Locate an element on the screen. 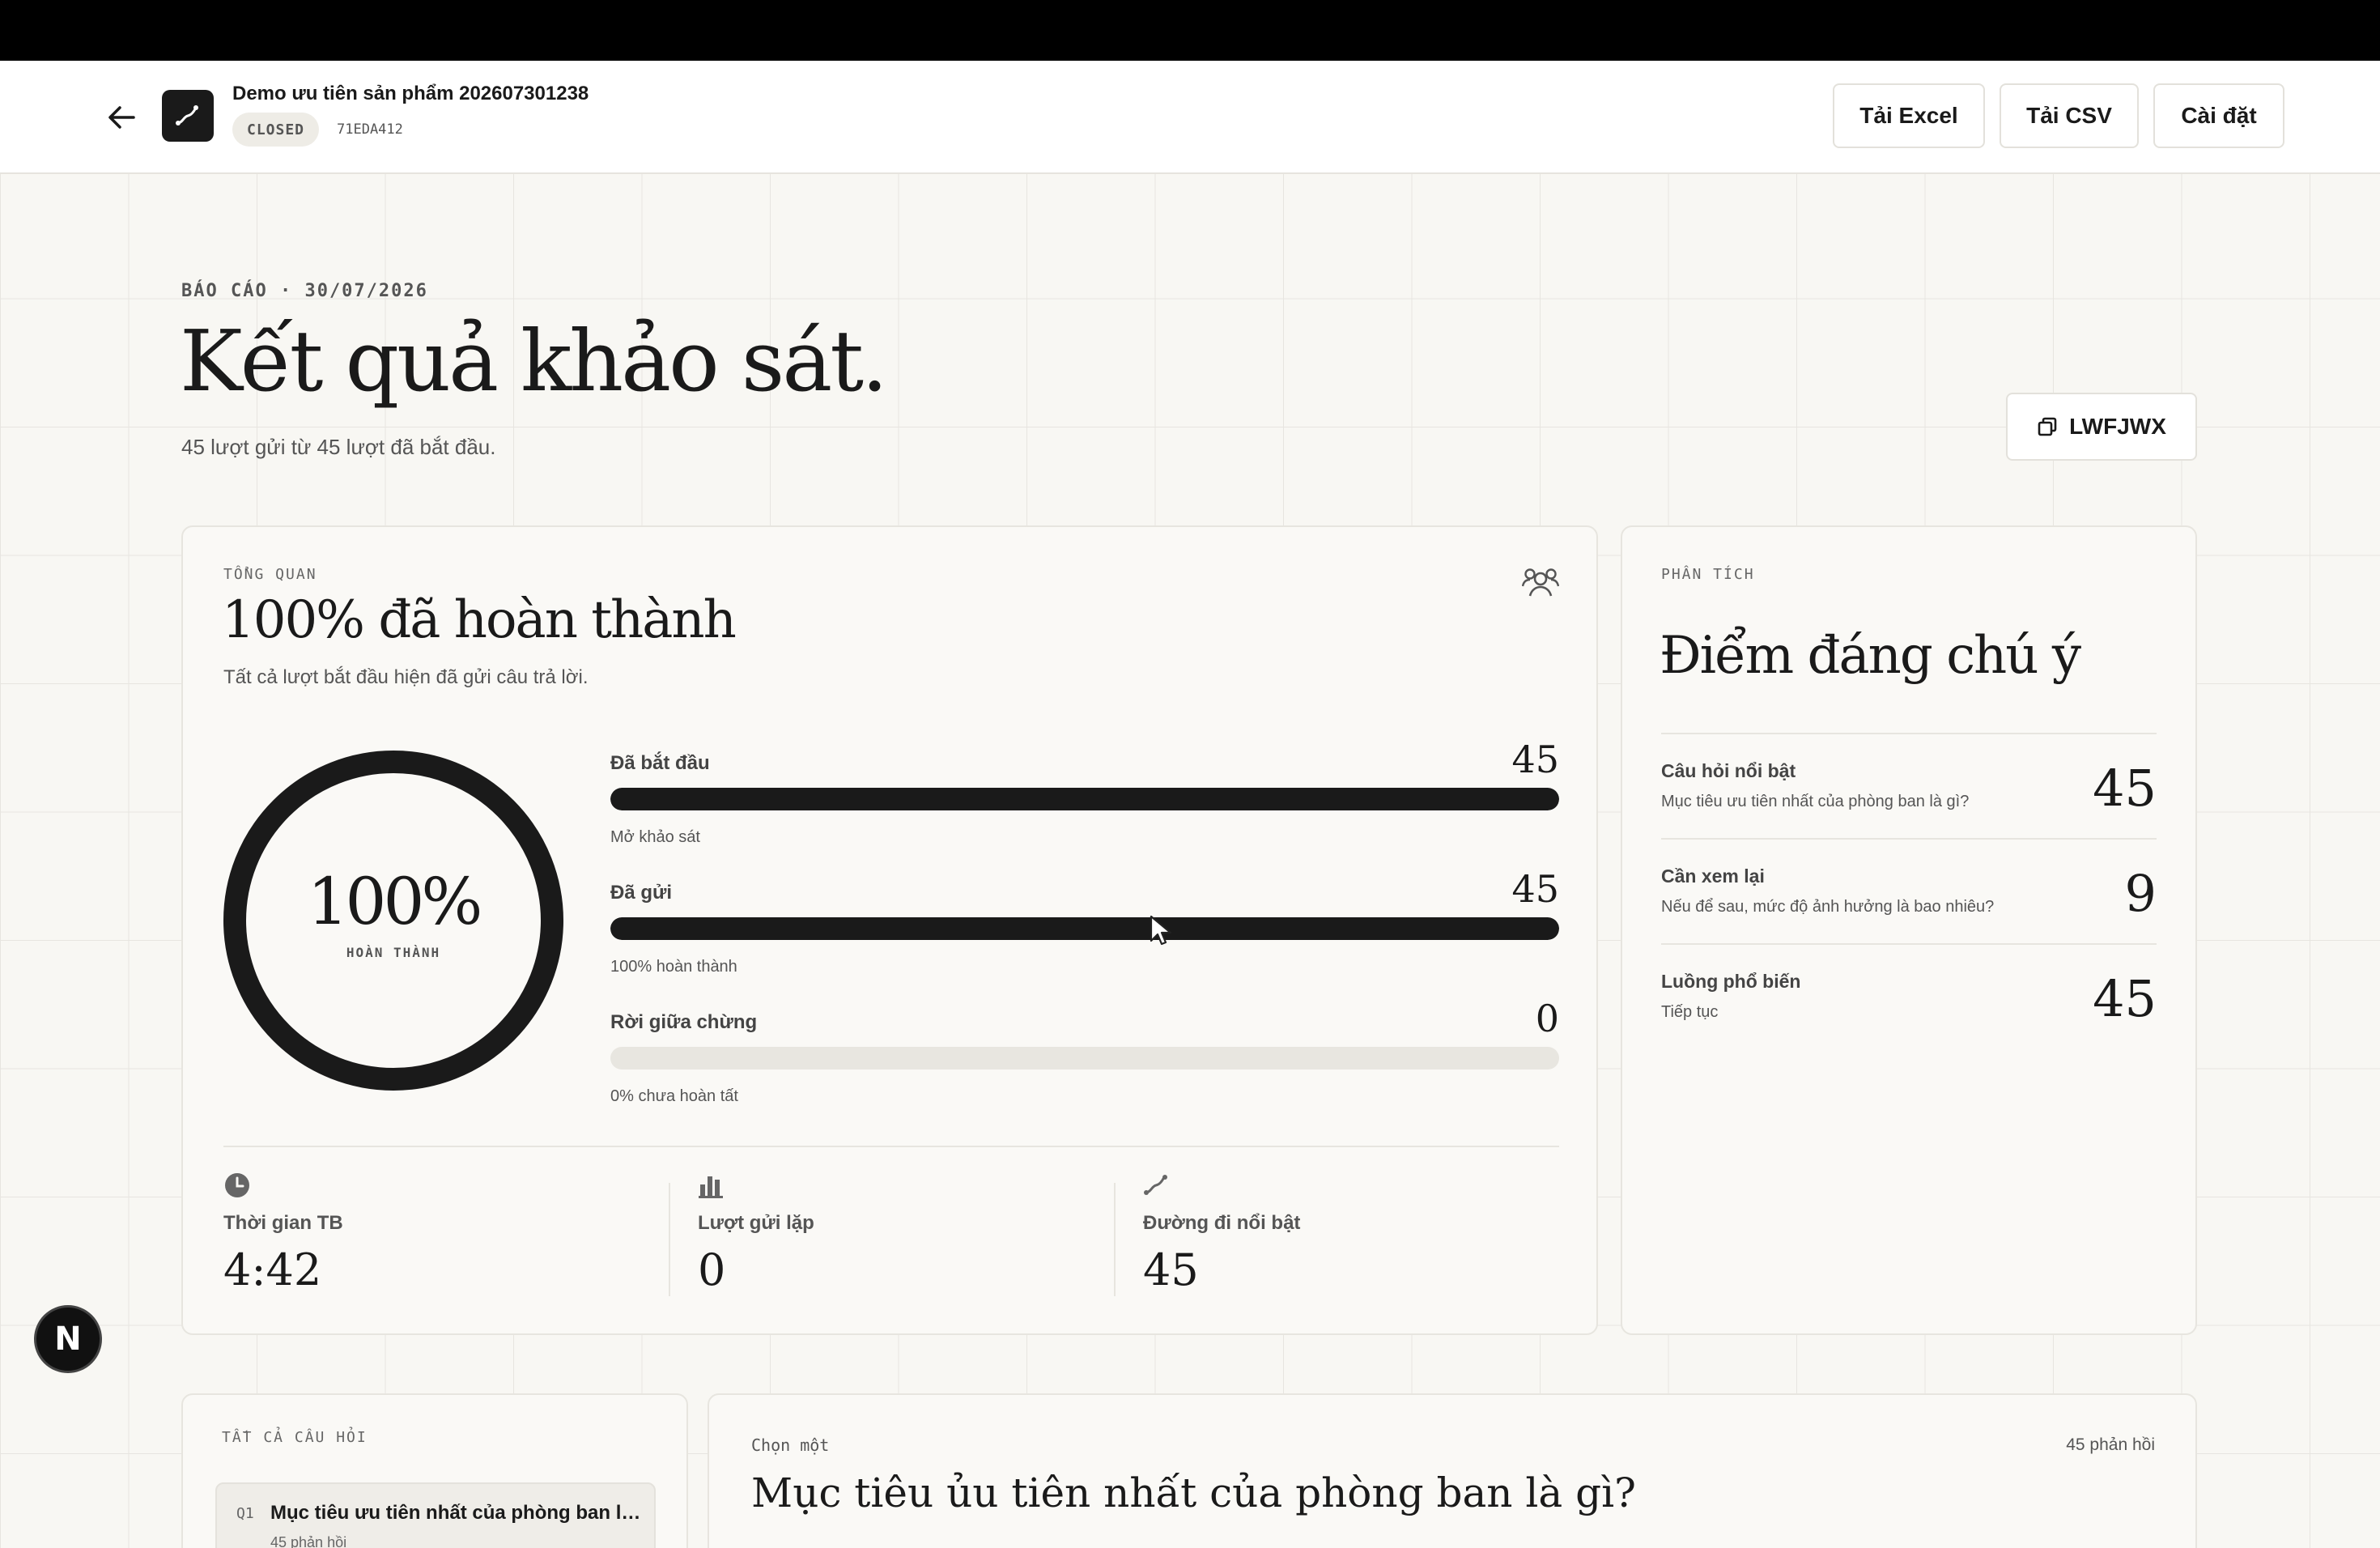 The width and height of the screenshot is (2380, 1548). insight-title: Cần xem lại is located at coordinates (1713, 876).